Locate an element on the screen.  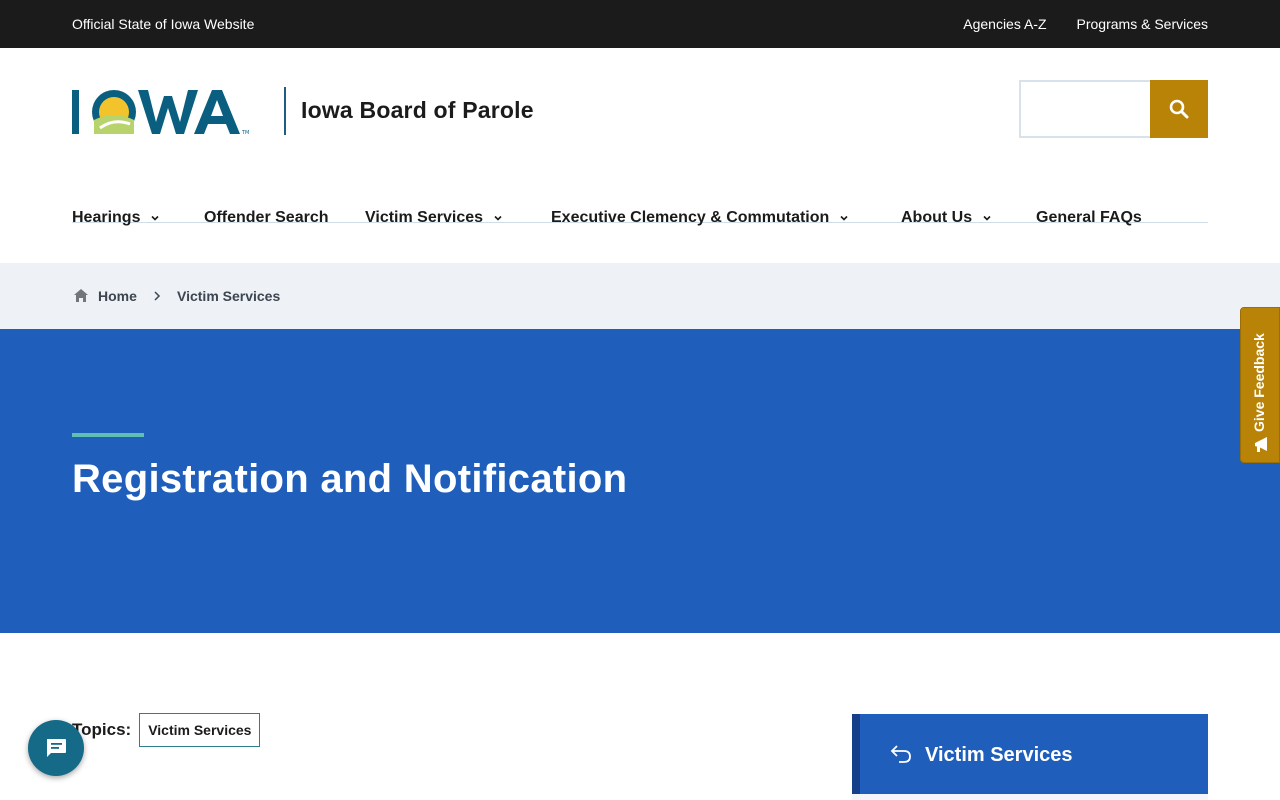
nav-label: Victim Services is located at coordinates (424, 217).